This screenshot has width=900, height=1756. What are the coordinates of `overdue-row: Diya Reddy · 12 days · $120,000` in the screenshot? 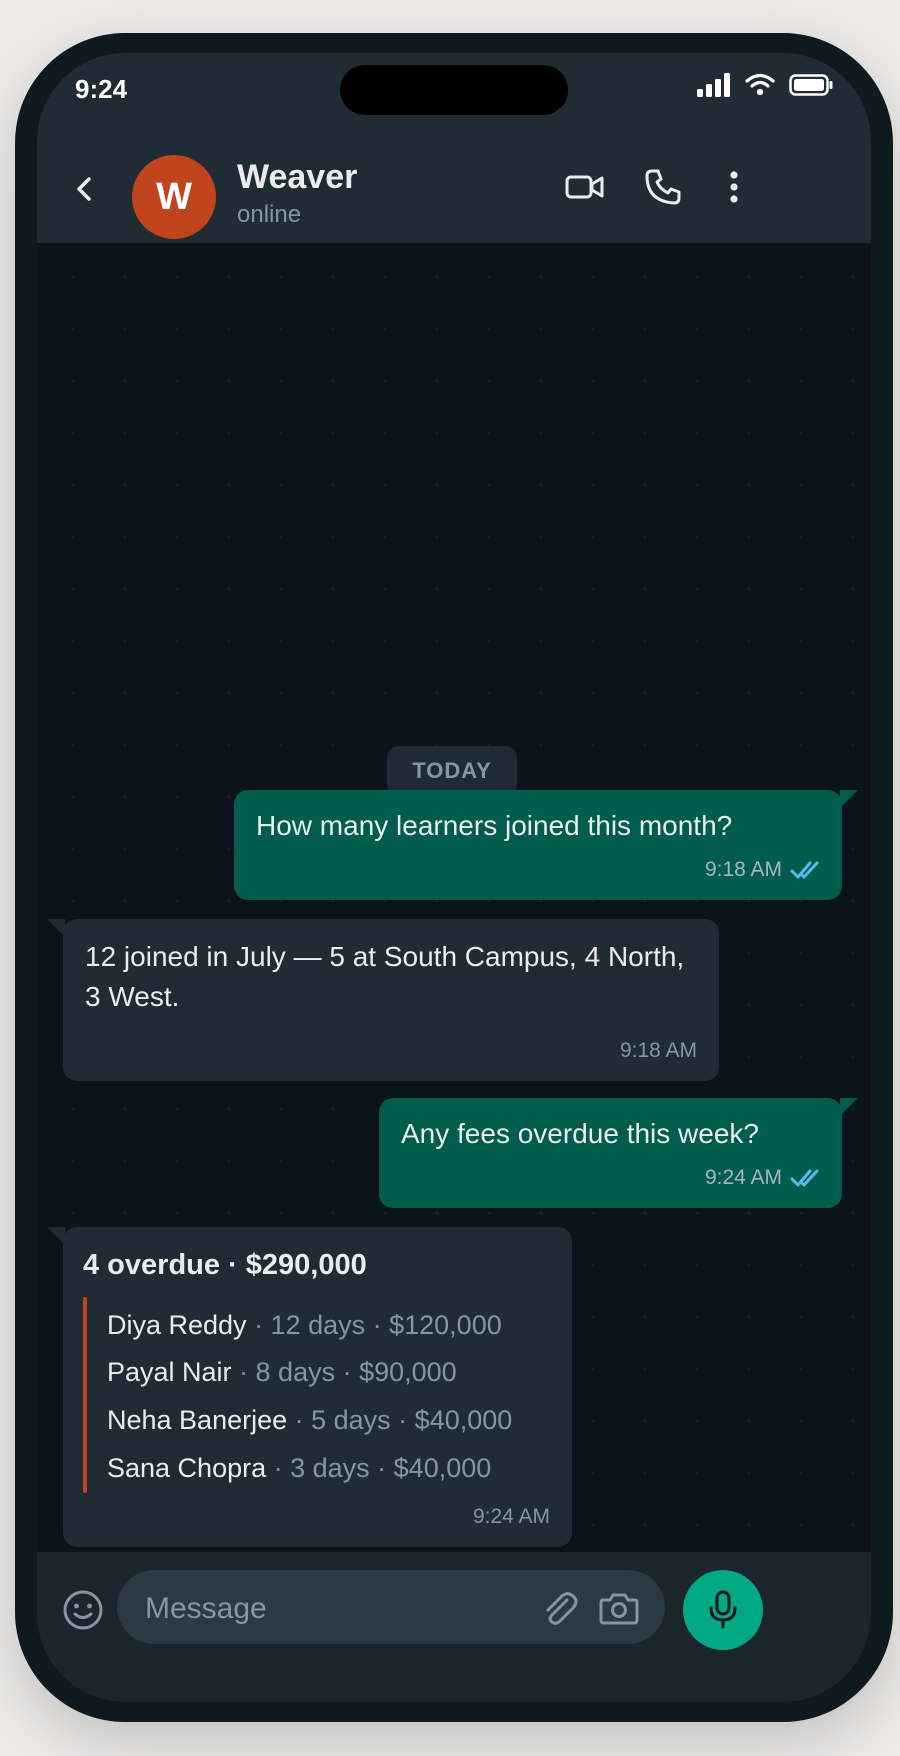 It's located at (304, 1325).